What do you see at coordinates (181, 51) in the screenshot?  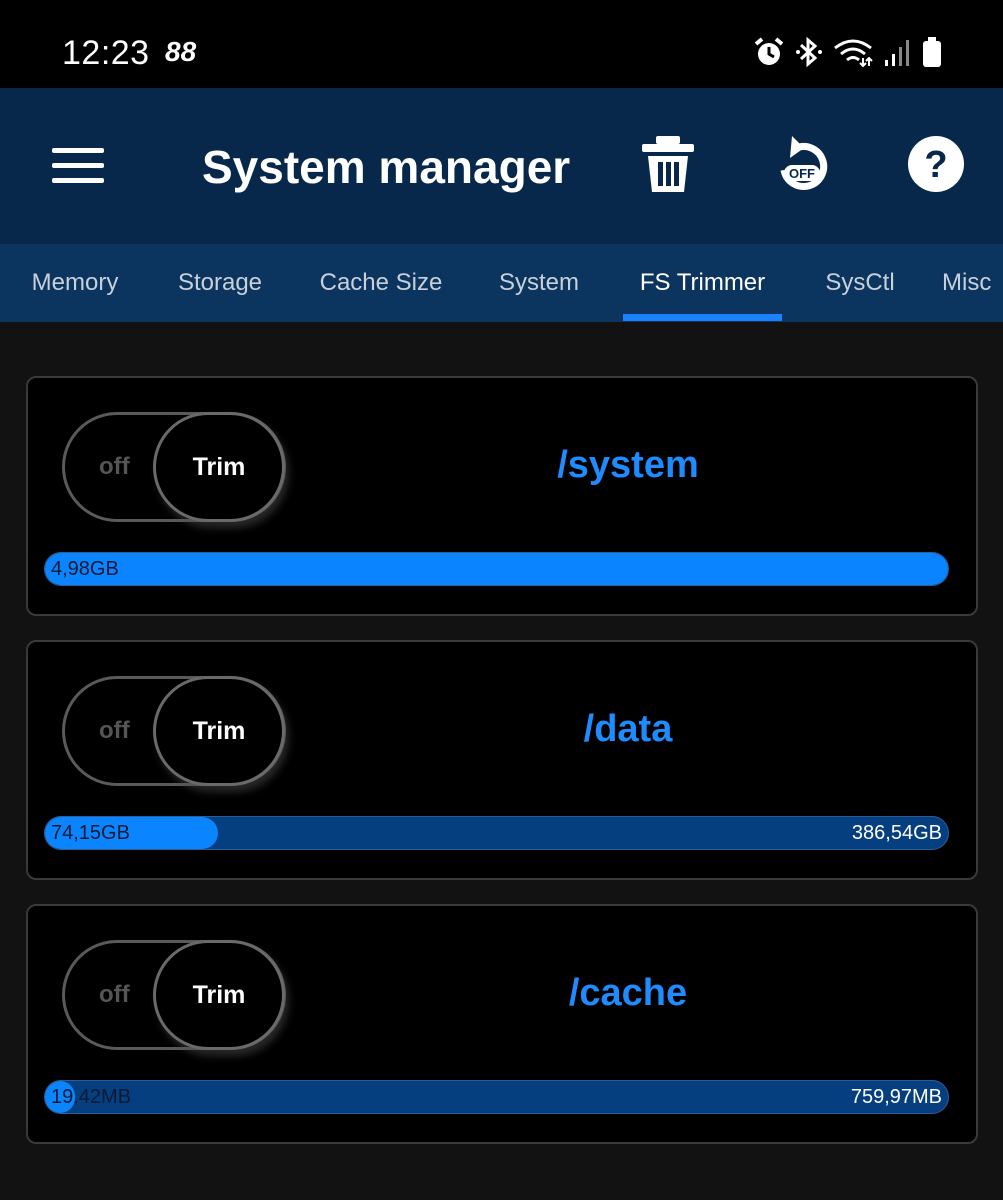 I see `notification-icon: 88` at bounding box center [181, 51].